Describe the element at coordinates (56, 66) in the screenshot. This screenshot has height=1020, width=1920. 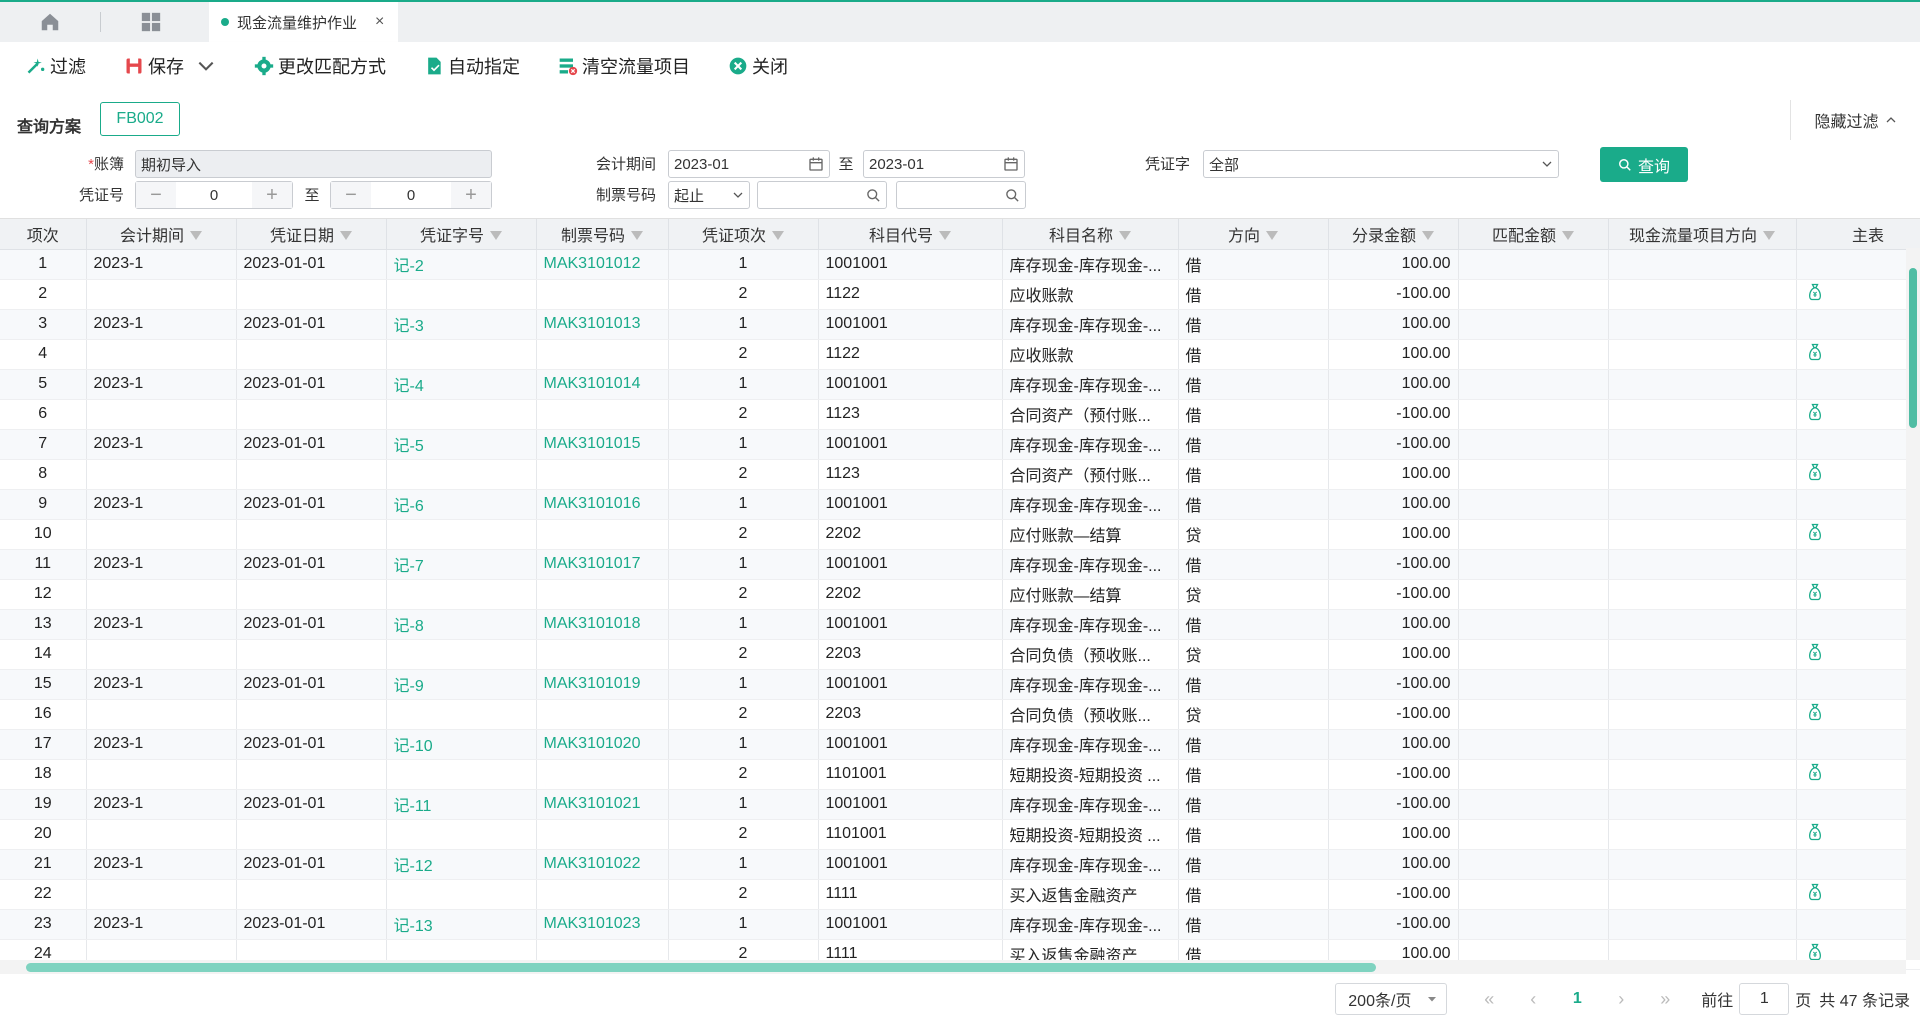
I see `filter-button: 过滤` at that location.